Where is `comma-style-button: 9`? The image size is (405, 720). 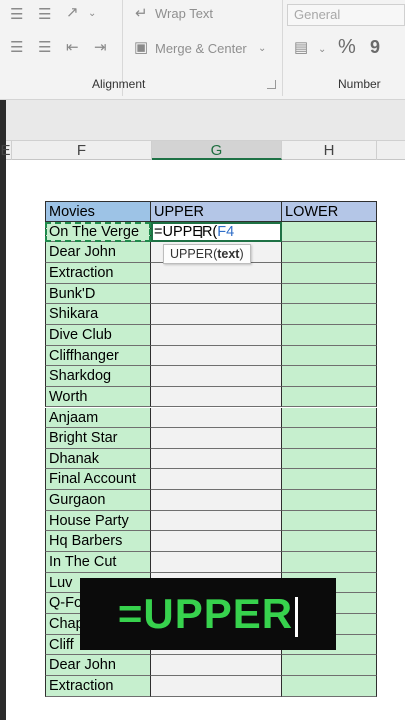 comma-style-button: 9 is located at coordinates (375, 47).